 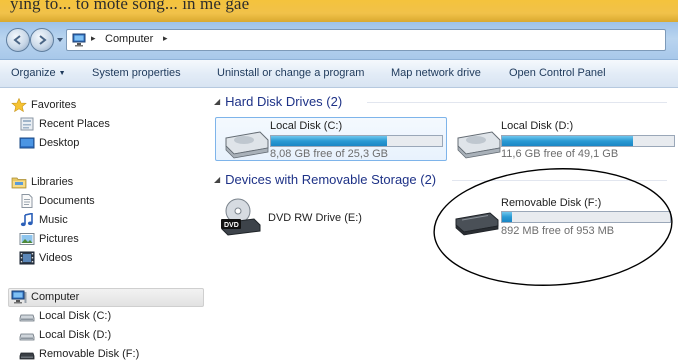 I want to click on back-arrow-icon, so click(x=17, y=40).